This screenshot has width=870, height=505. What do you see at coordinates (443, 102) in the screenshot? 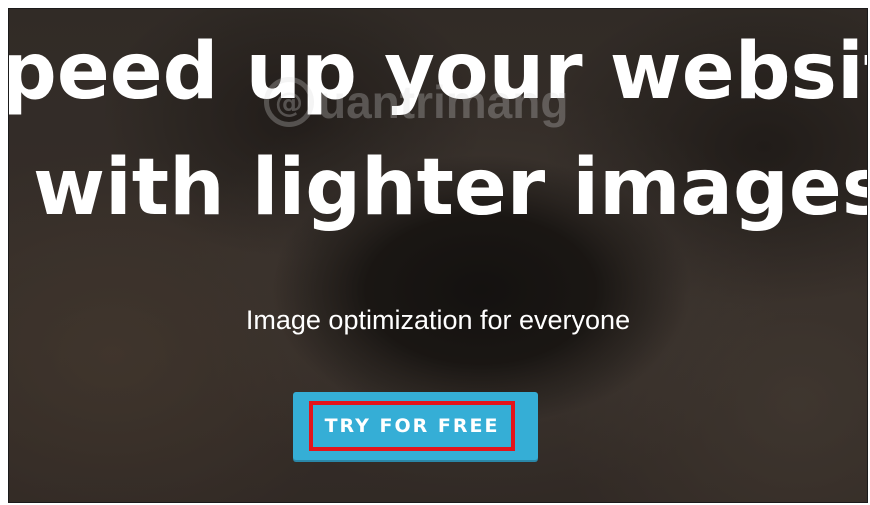
I see `watermark-text: uantrimang` at bounding box center [443, 102].